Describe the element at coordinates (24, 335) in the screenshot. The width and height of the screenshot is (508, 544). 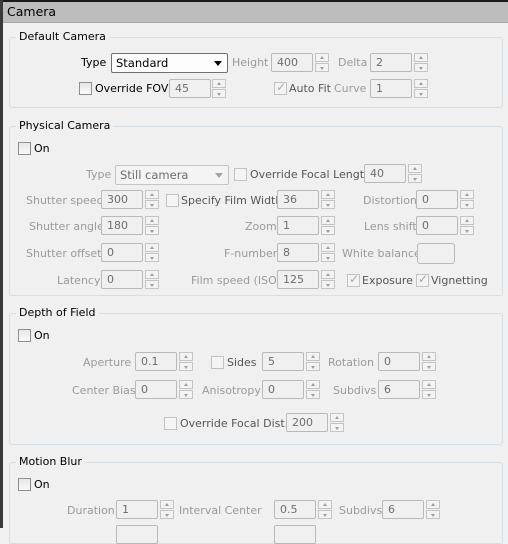
I see `dof-on-checkbox` at that location.